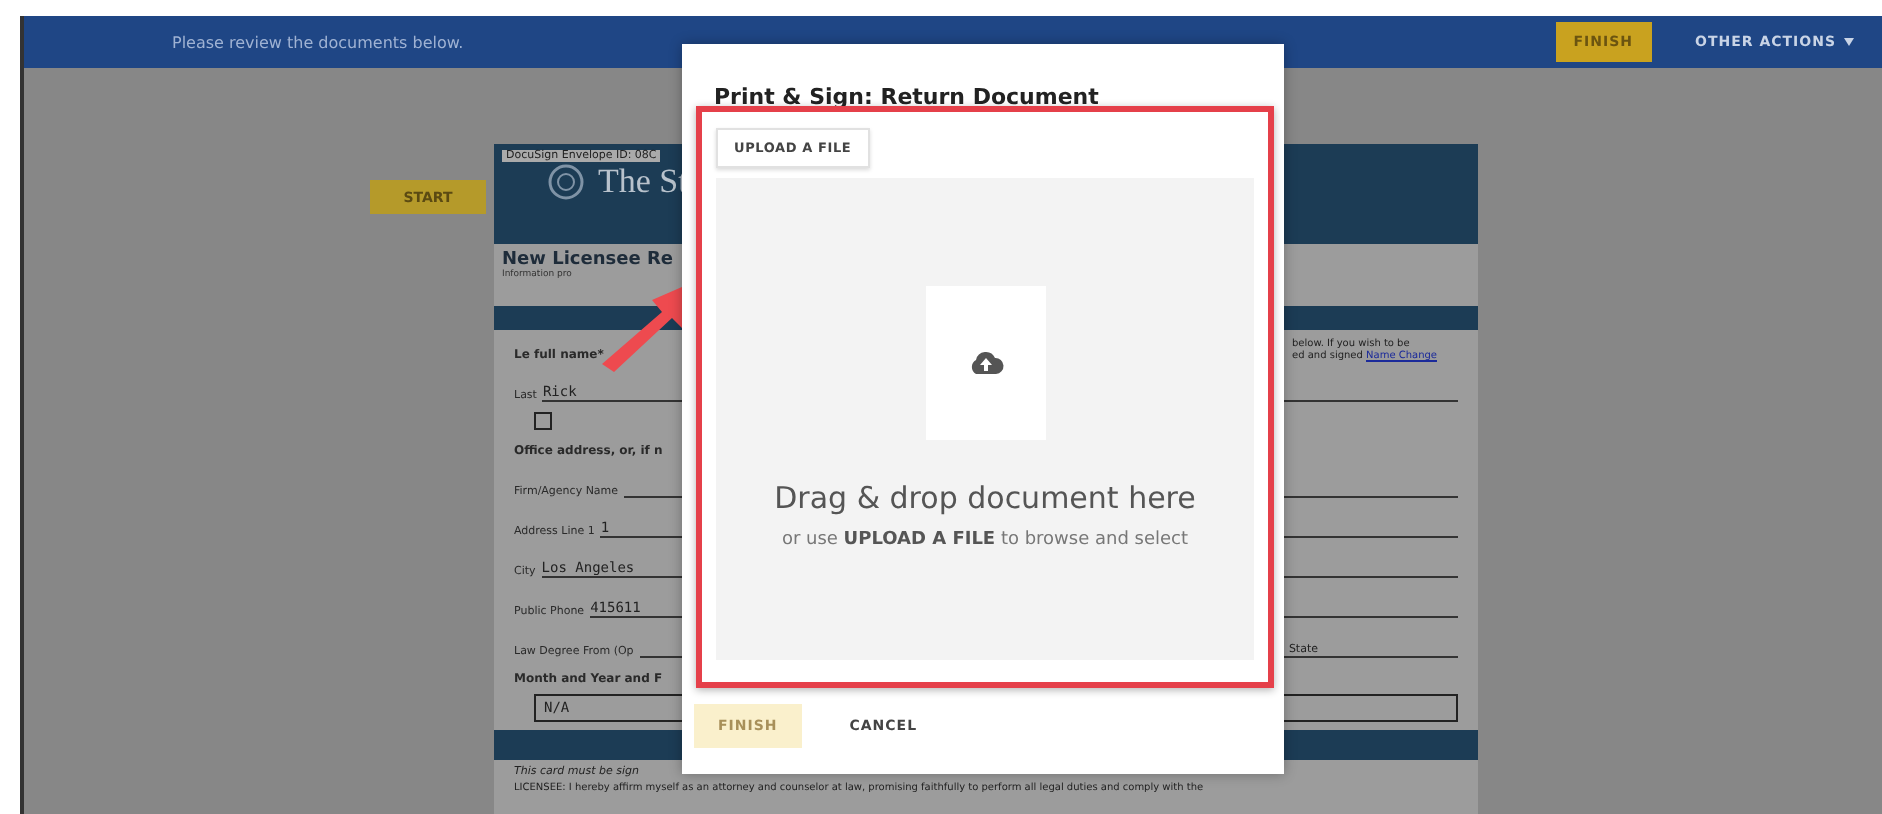 Image resolution: width=1882 pixels, height=814 pixels. I want to click on cloud-upload-icon, so click(985, 363).